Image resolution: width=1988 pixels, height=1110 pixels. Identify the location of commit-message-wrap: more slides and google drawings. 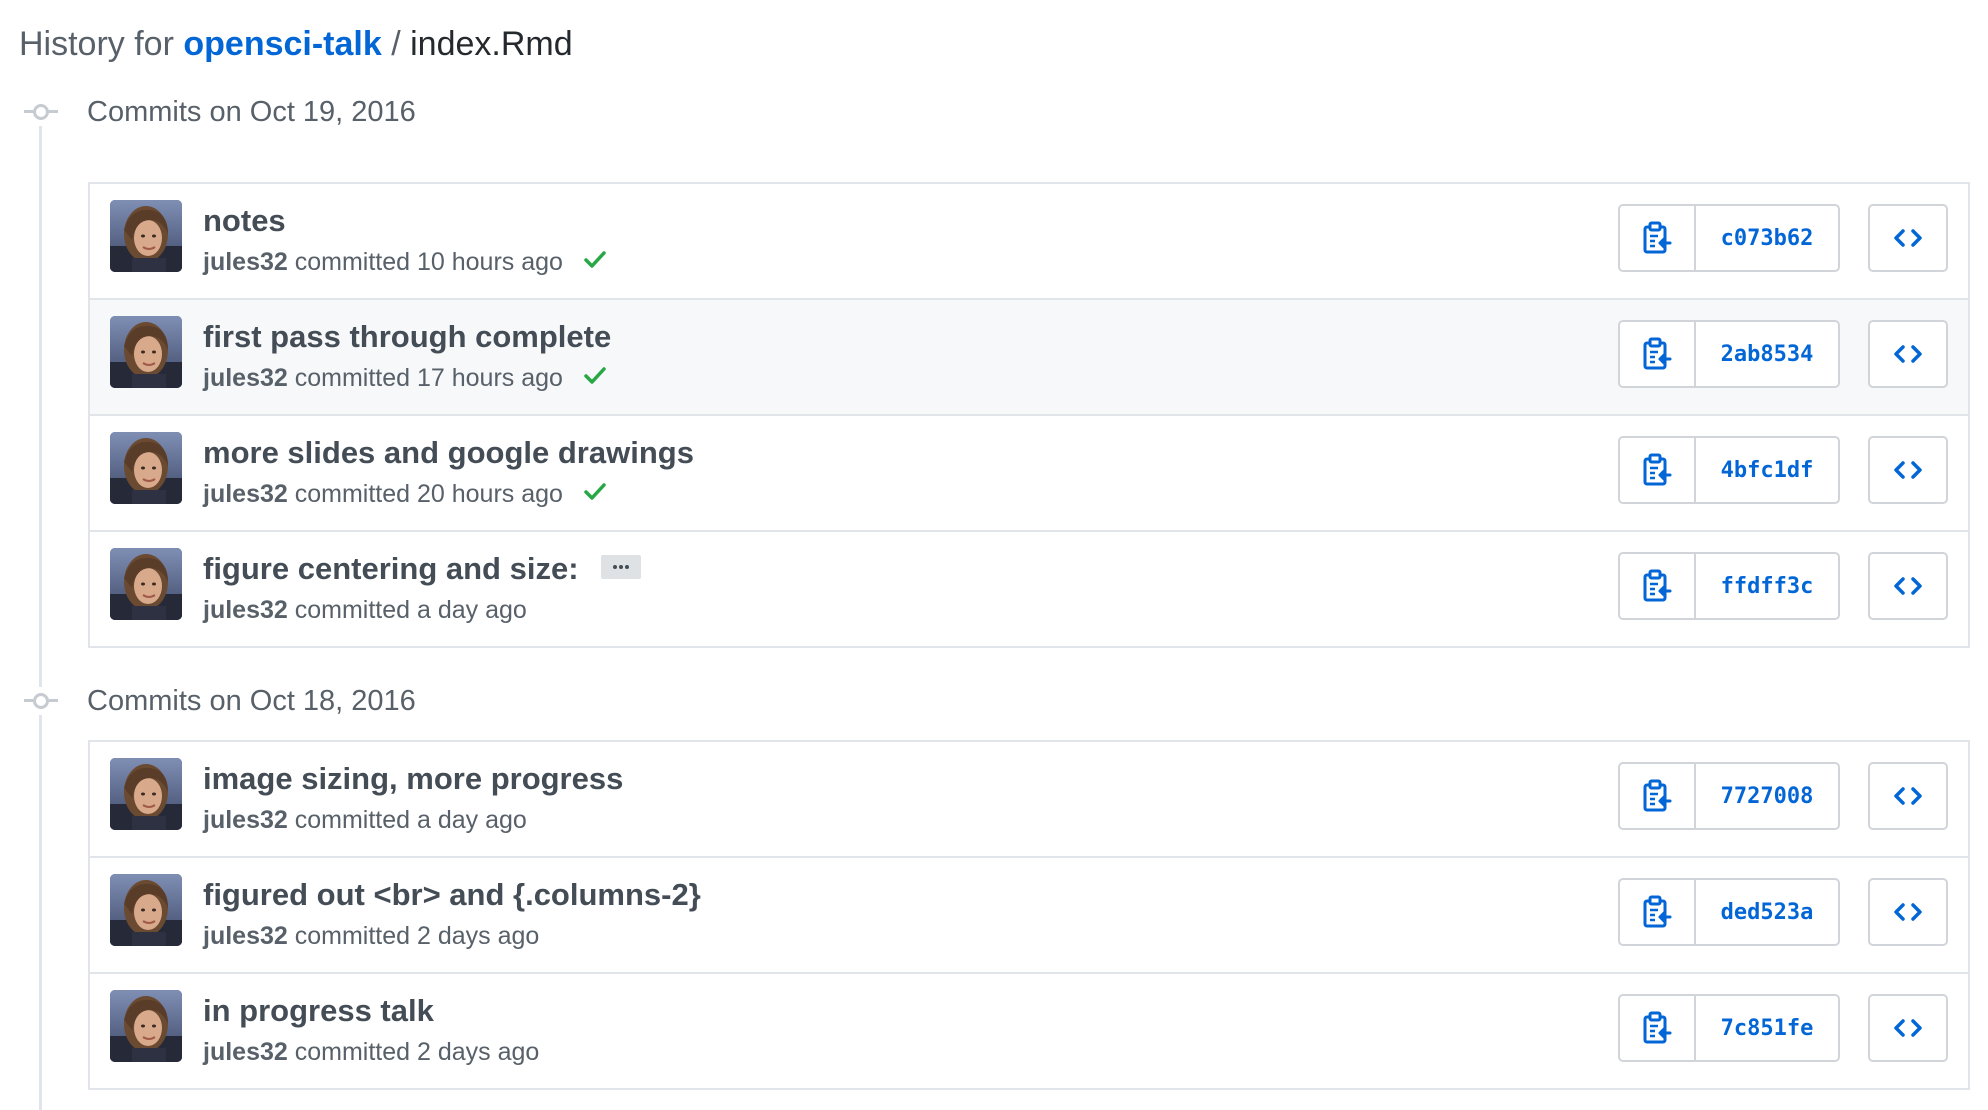
(448, 453).